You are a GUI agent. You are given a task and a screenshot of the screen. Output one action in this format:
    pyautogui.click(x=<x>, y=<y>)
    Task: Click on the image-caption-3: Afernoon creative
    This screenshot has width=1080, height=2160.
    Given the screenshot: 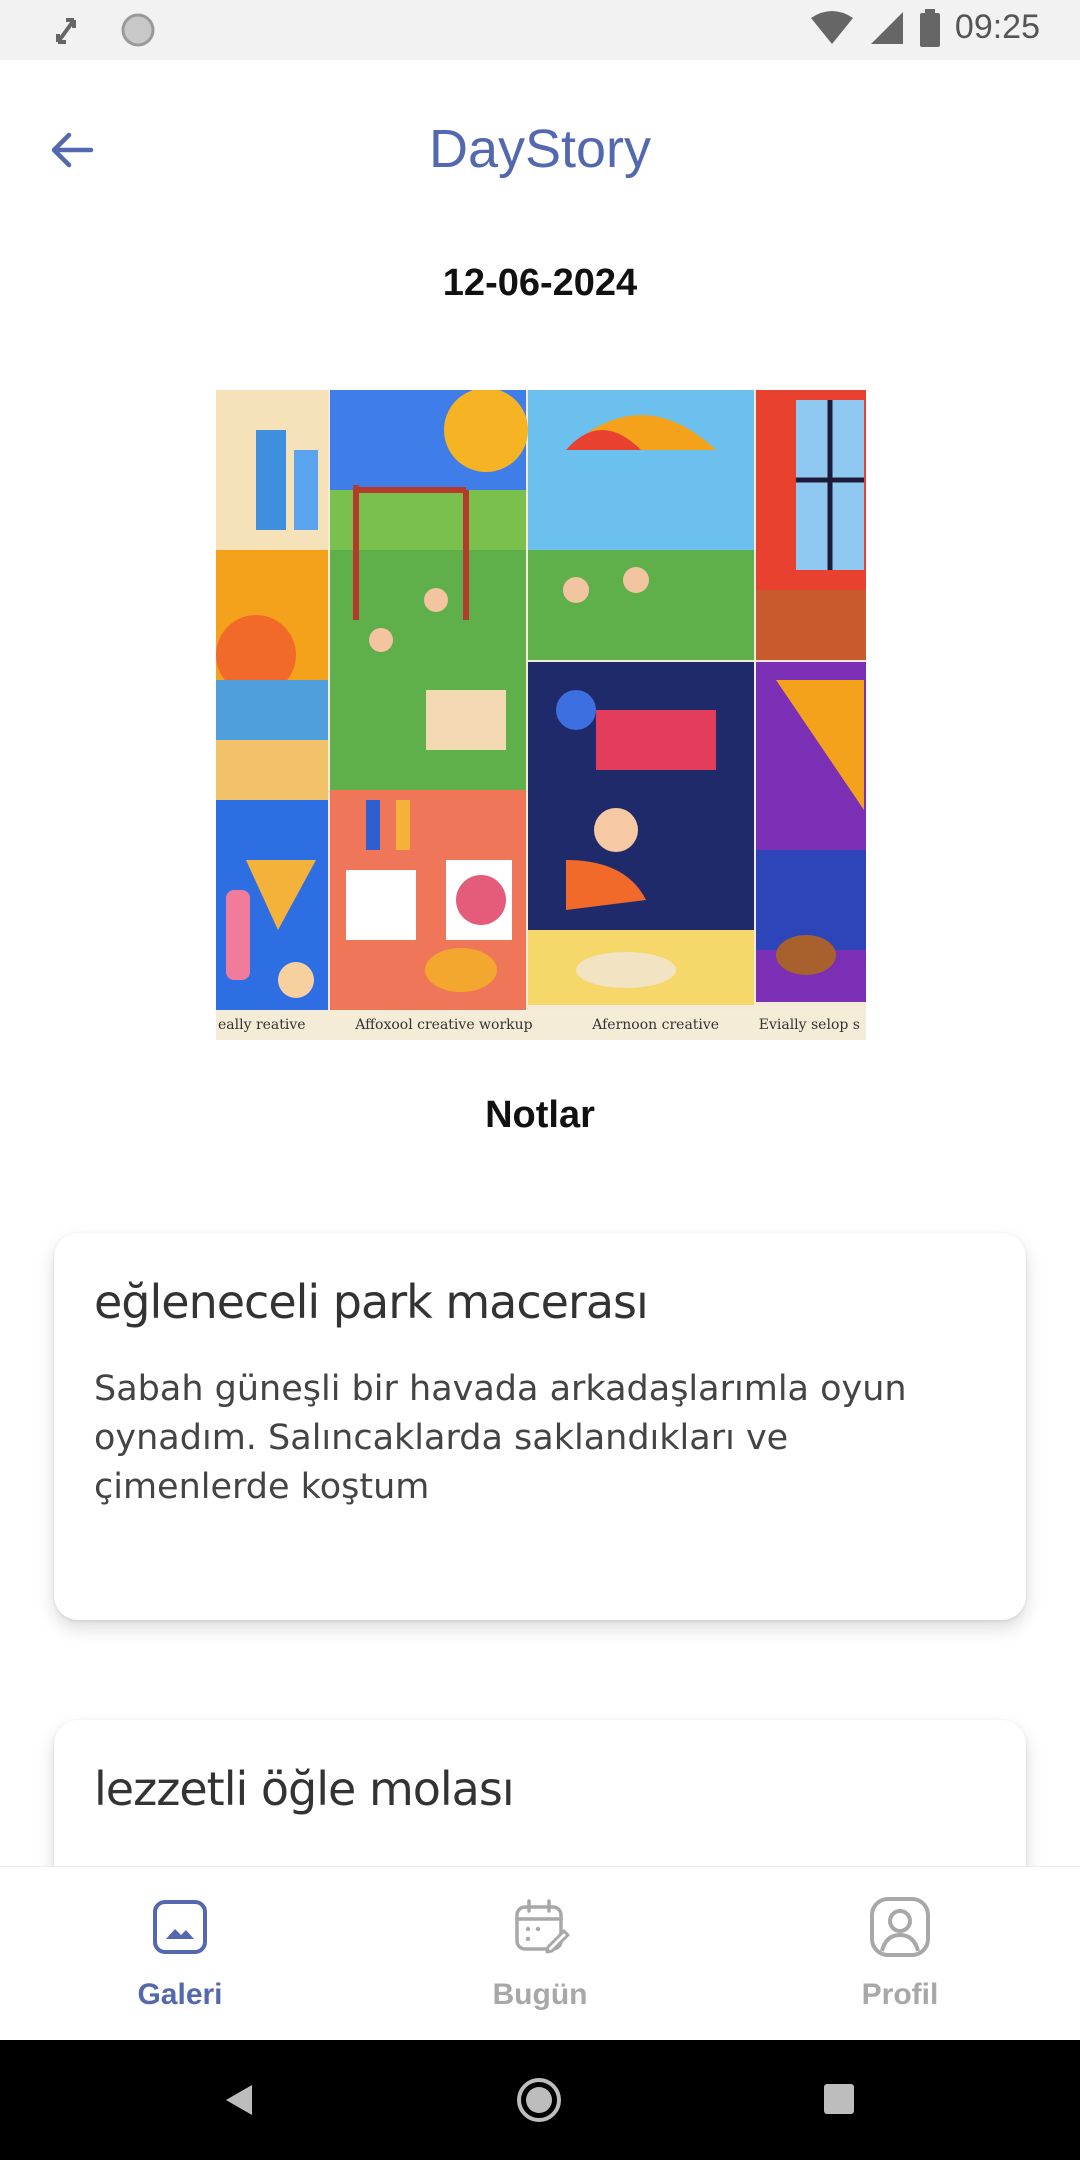 What is the action you would take?
    pyautogui.click(x=656, y=1025)
    